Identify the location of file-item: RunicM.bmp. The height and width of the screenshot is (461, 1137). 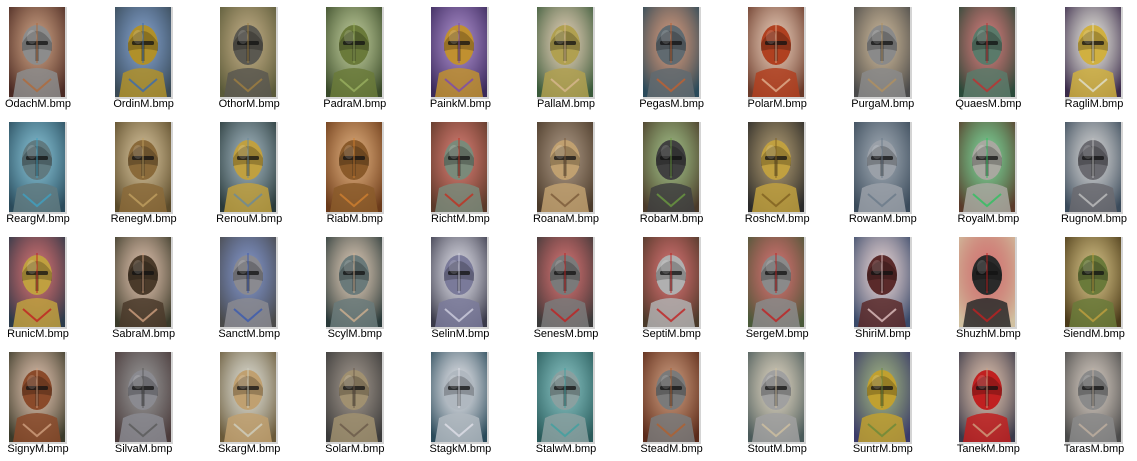
(44, 288).